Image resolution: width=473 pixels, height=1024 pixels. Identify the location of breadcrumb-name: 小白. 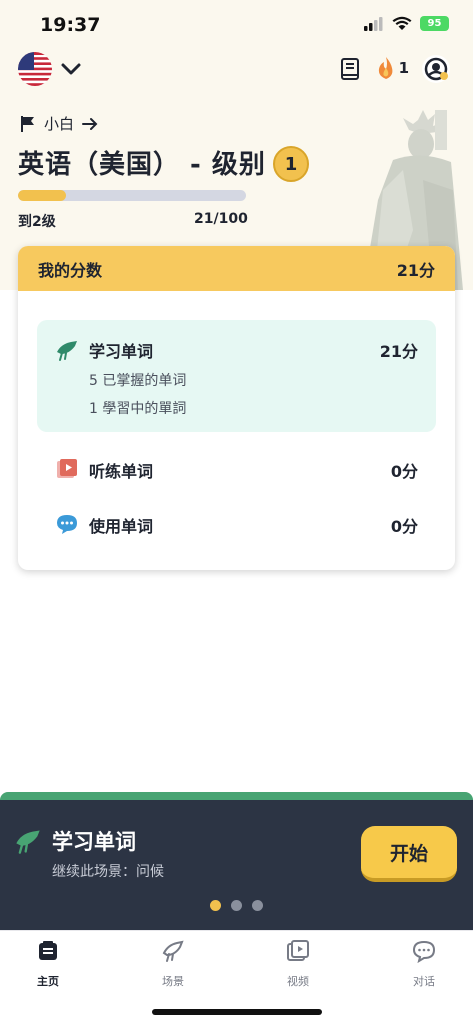
(59, 124).